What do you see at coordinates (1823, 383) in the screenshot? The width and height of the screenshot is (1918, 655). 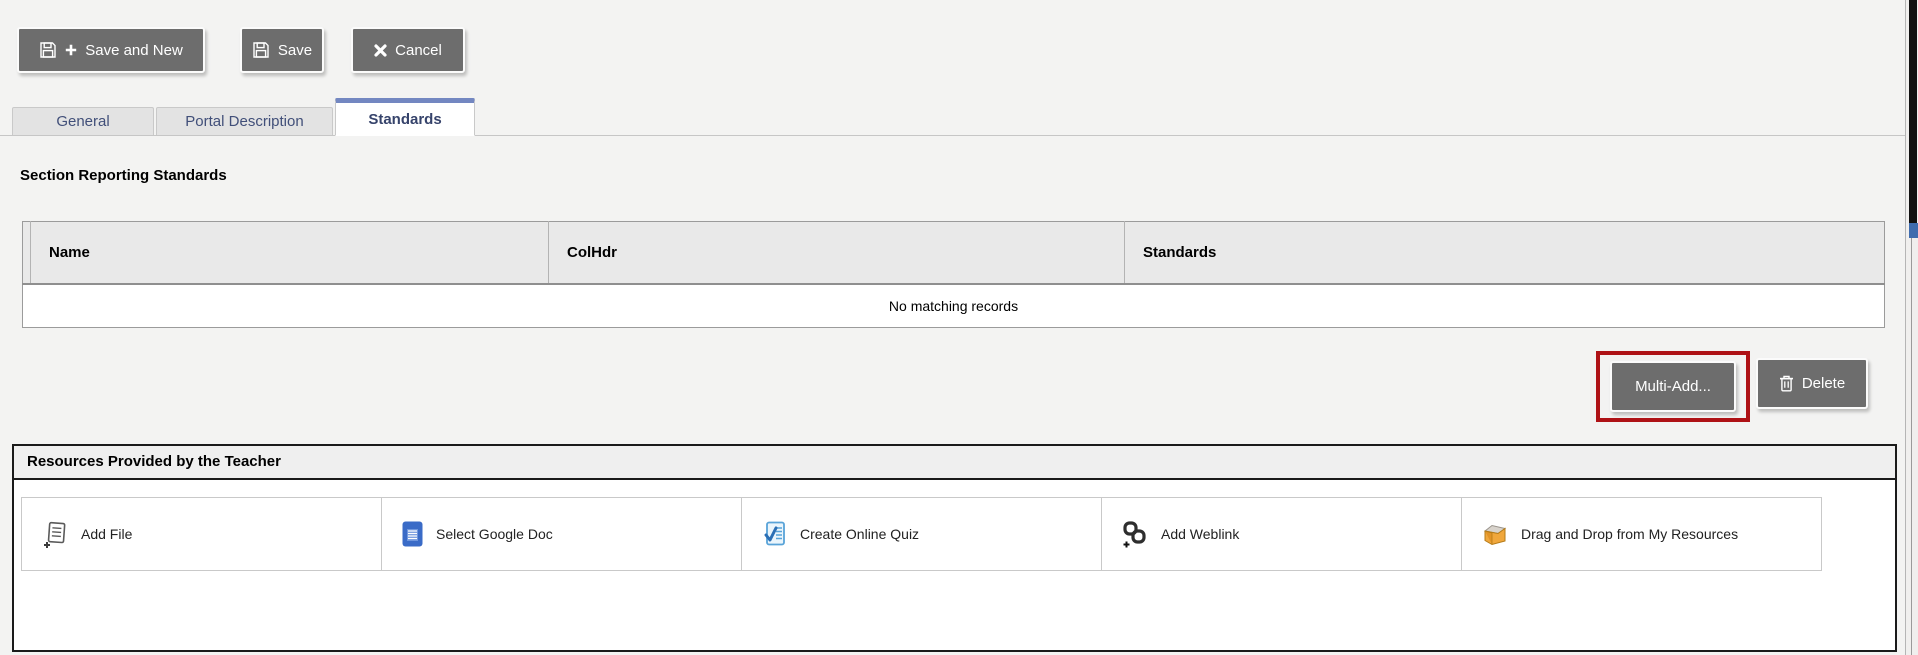 I see `delete-label: Delete` at bounding box center [1823, 383].